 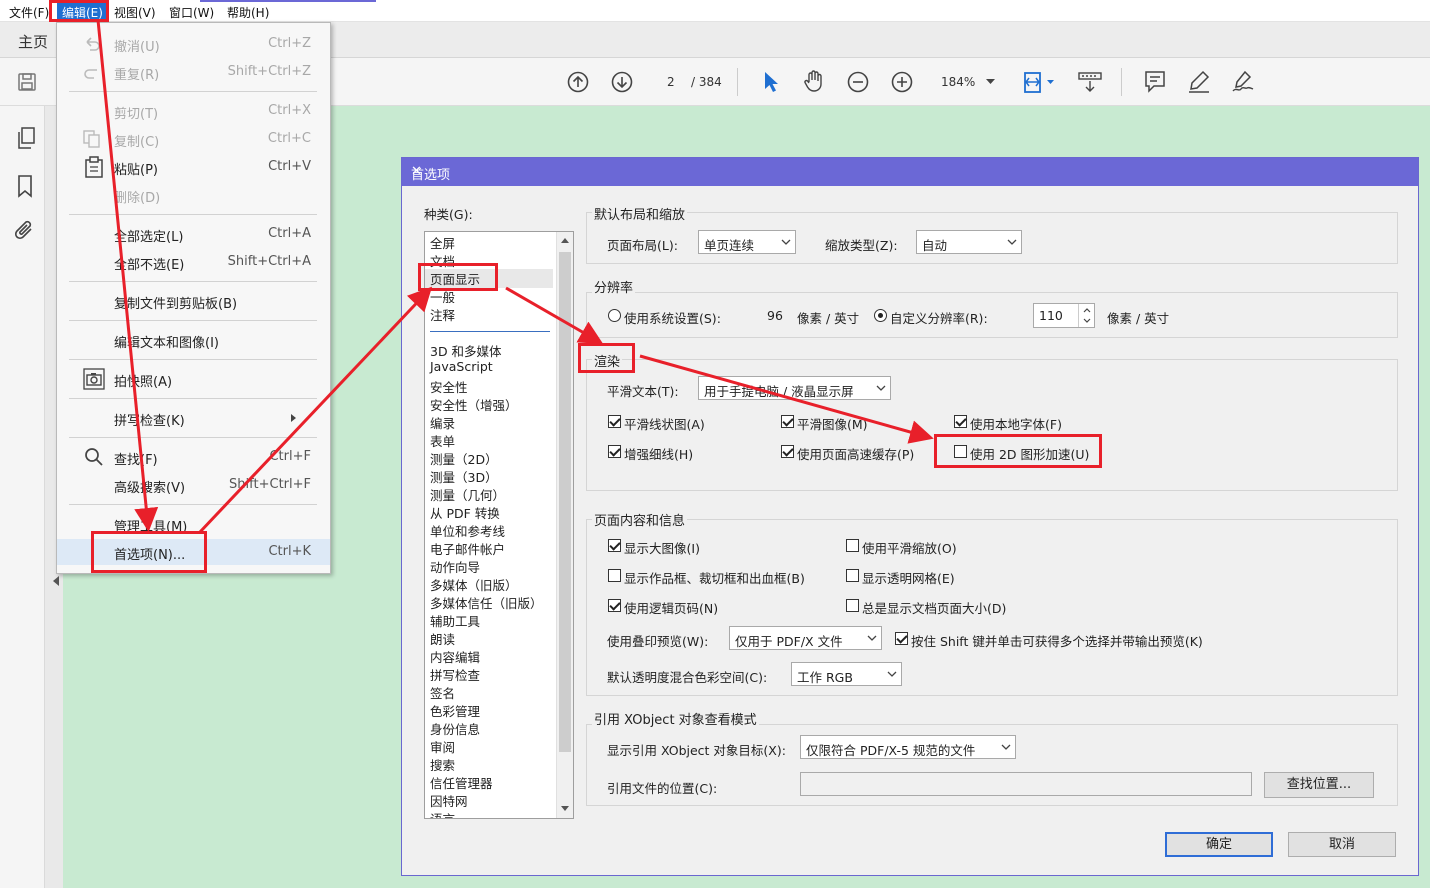 What do you see at coordinates (1199, 82) in the screenshot?
I see `highlight-pen-icon` at bounding box center [1199, 82].